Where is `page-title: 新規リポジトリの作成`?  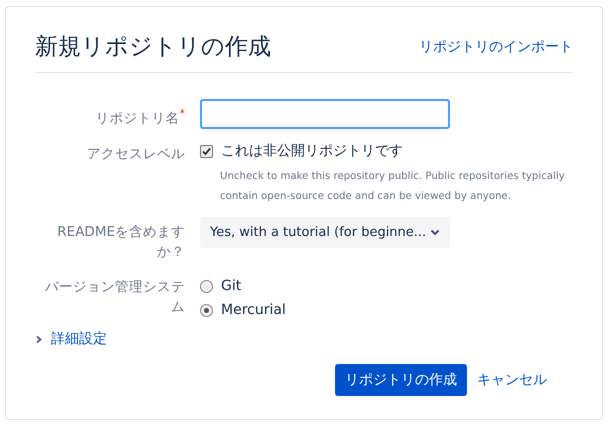 page-title: 新規リポジトリの作成 is located at coordinates (153, 47).